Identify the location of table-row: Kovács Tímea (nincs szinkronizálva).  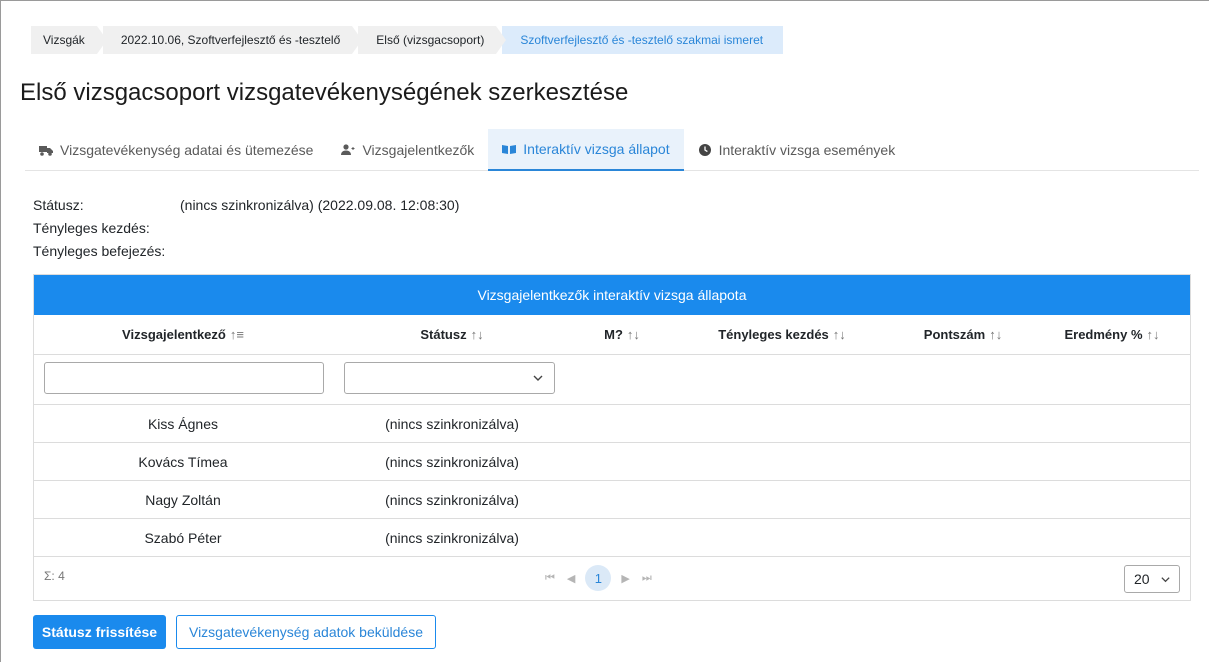
(612, 462).